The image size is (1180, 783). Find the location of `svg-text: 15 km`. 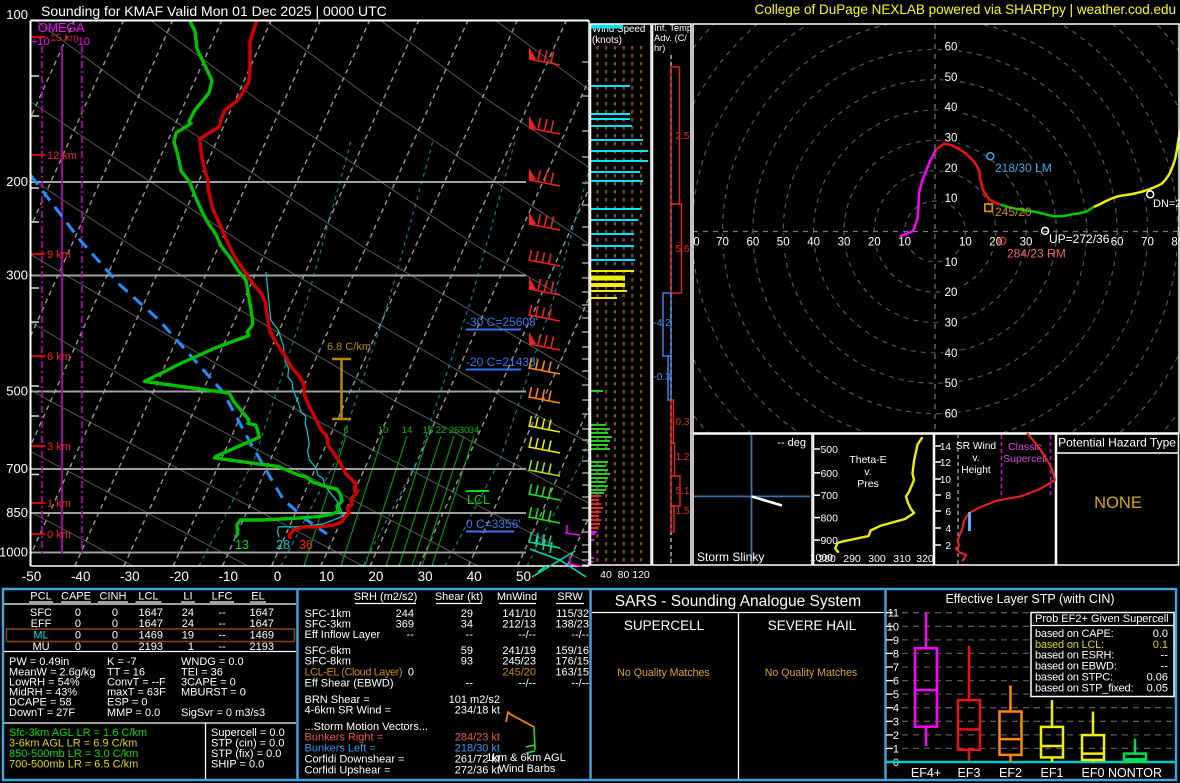

svg-text: 15 km is located at coordinates (64, 38).